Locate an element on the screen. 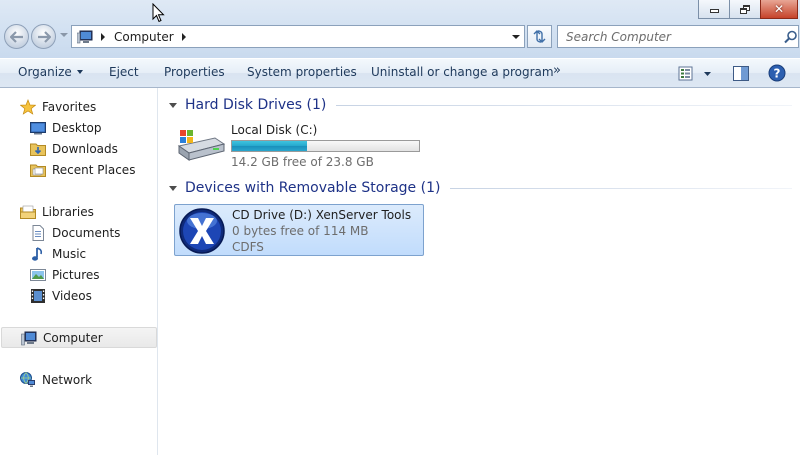 This screenshot has width=800, height=455. minimize-button is located at coordinates (714, 9).